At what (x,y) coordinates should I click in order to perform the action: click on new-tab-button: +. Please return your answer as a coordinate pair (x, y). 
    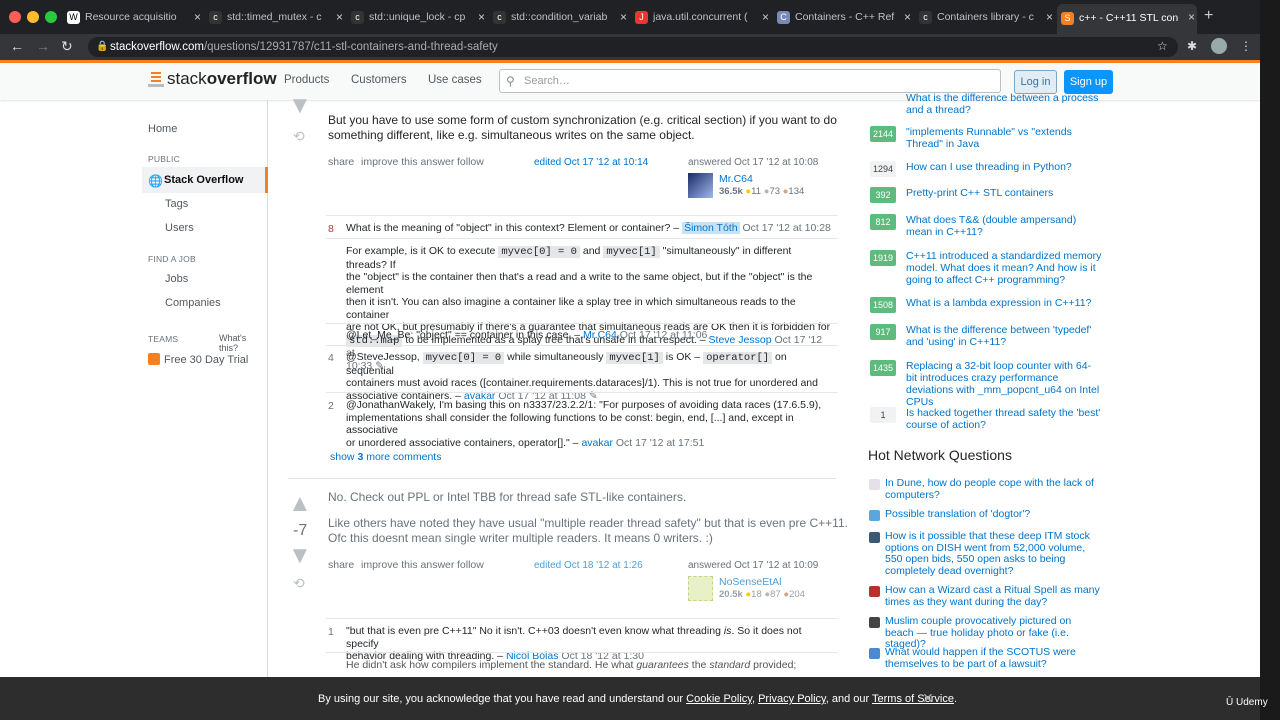
    Looking at the image, I should click on (1208, 16).